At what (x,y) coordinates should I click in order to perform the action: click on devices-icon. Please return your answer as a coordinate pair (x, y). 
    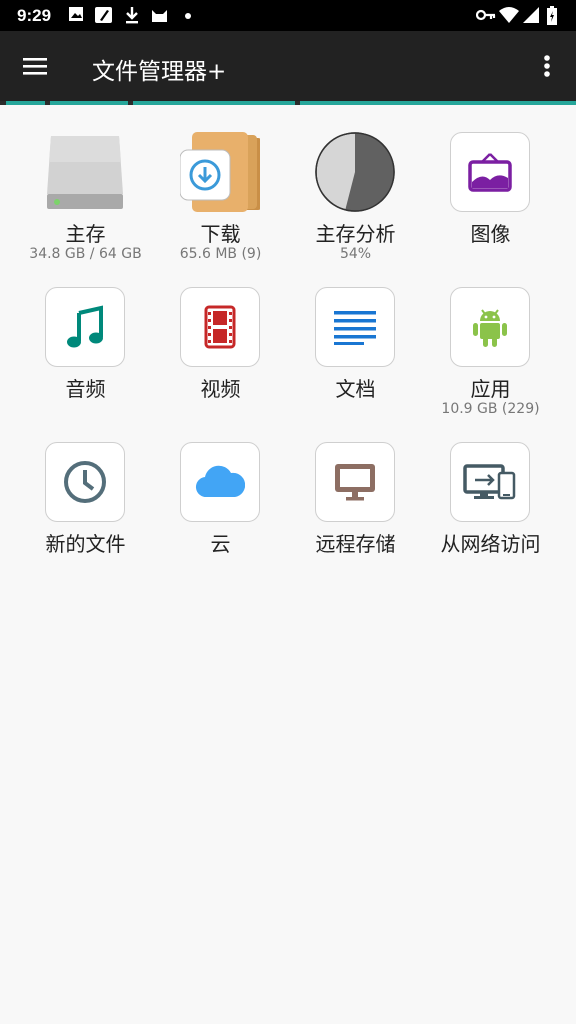
    Looking at the image, I should click on (489, 482).